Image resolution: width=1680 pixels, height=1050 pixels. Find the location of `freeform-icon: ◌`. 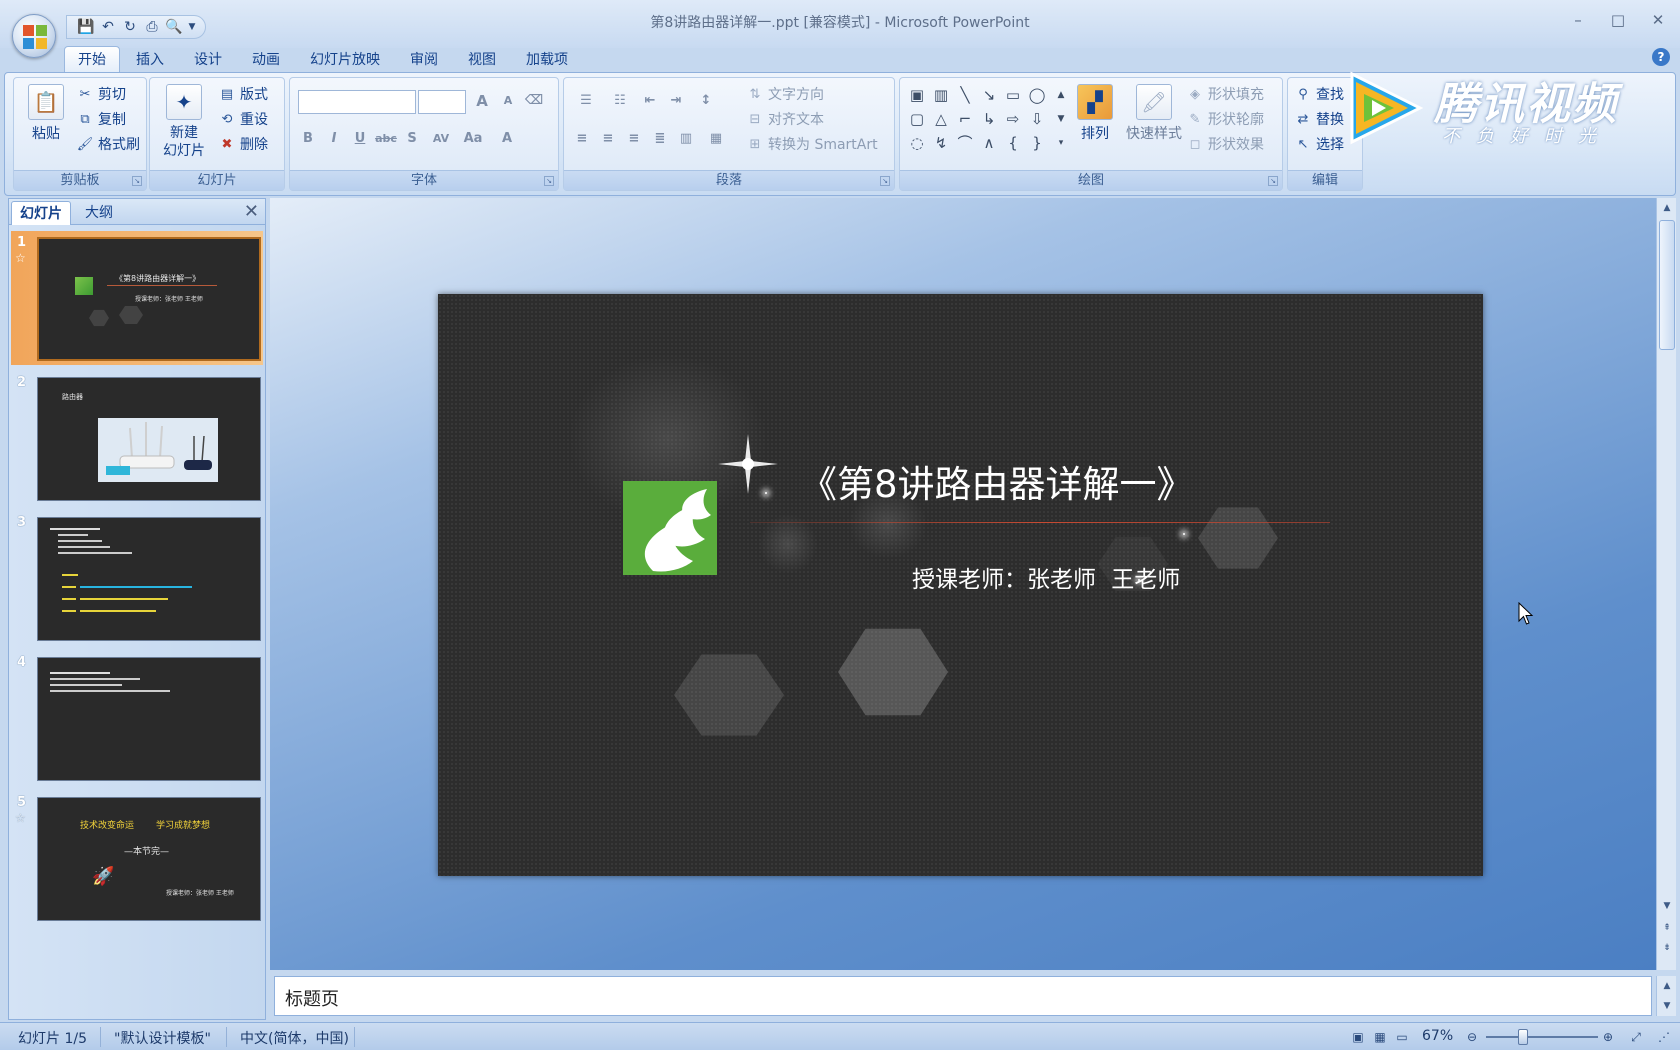

freeform-icon: ◌ is located at coordinates (917, 143).